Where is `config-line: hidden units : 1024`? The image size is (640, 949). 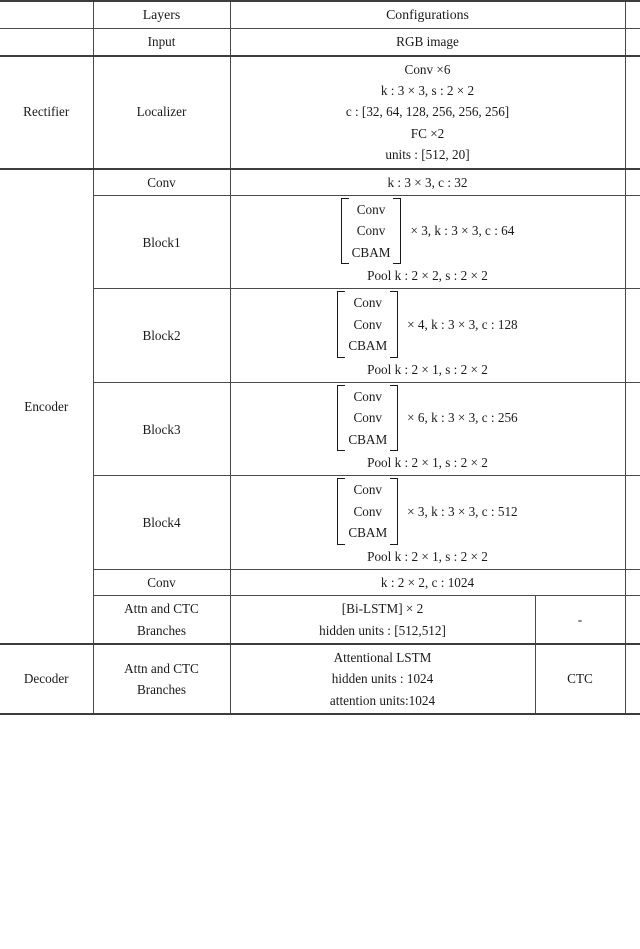
config-line: hidden units : 1024 is located at coordinates (382, 679).